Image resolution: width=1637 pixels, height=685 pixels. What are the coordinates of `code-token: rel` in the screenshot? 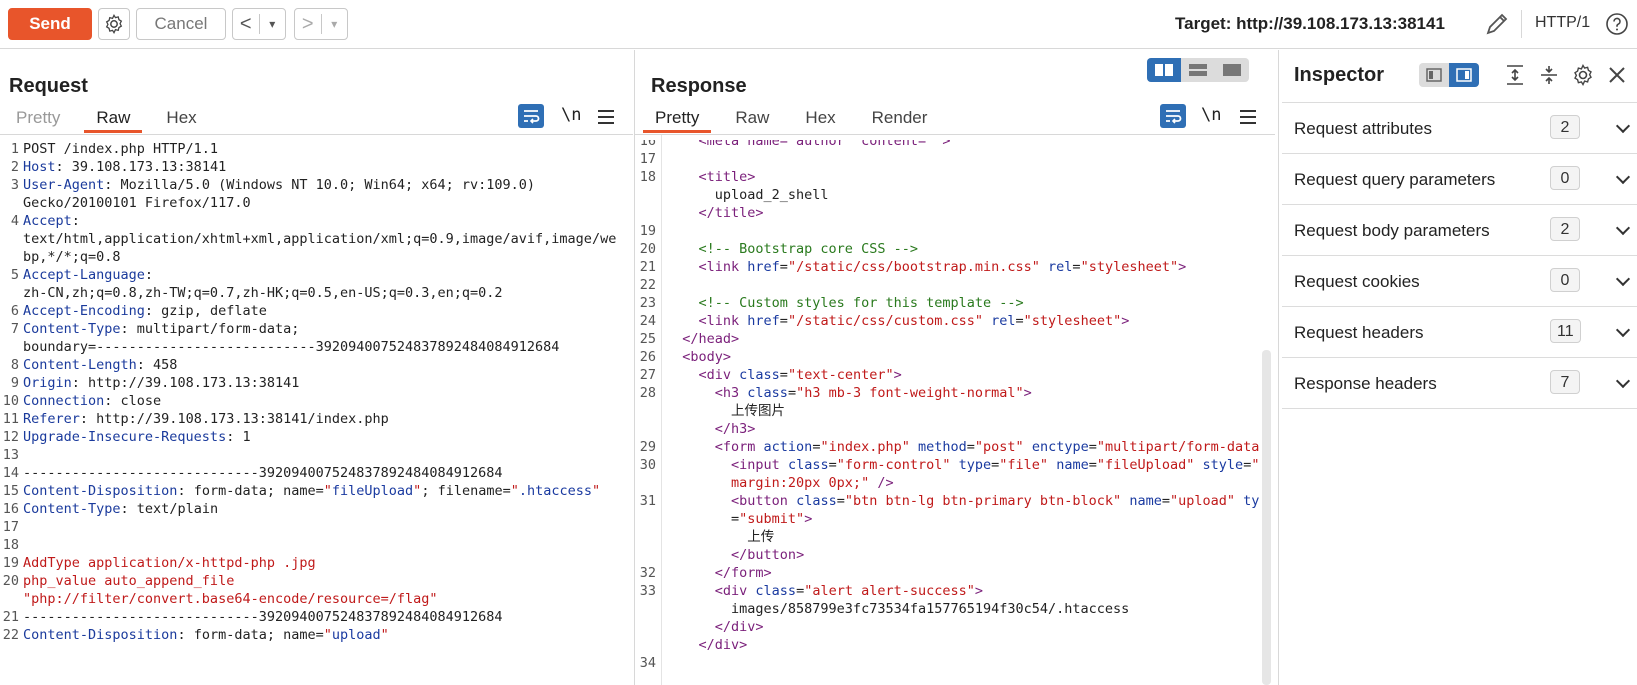 It's located at (1056, 267).